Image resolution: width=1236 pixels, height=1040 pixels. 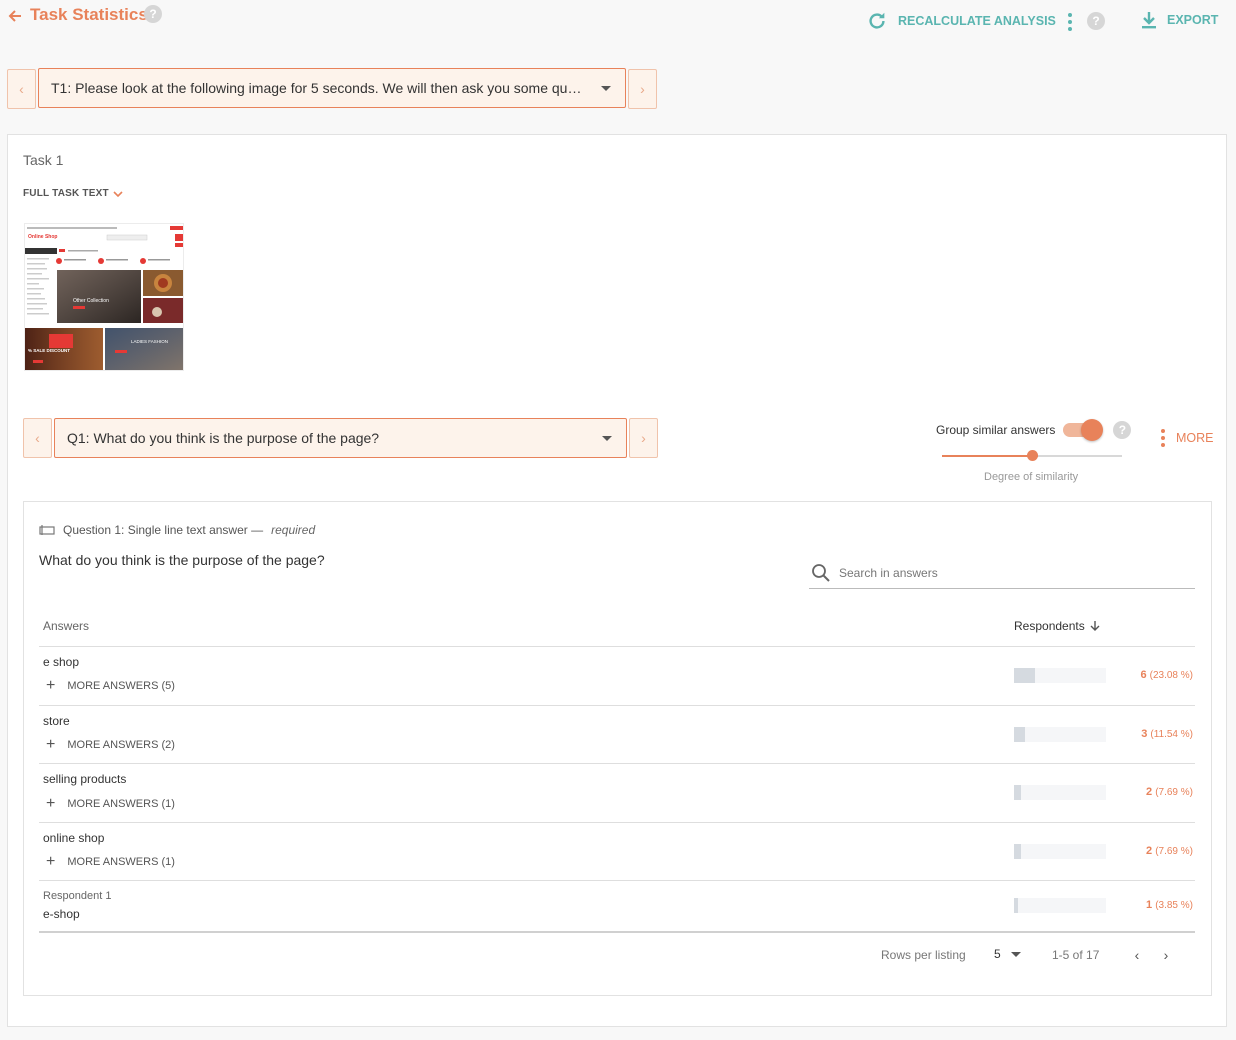 I want to click on full-task-text-toggle: FULL TASK TEXT, so click(x=73, y=193).